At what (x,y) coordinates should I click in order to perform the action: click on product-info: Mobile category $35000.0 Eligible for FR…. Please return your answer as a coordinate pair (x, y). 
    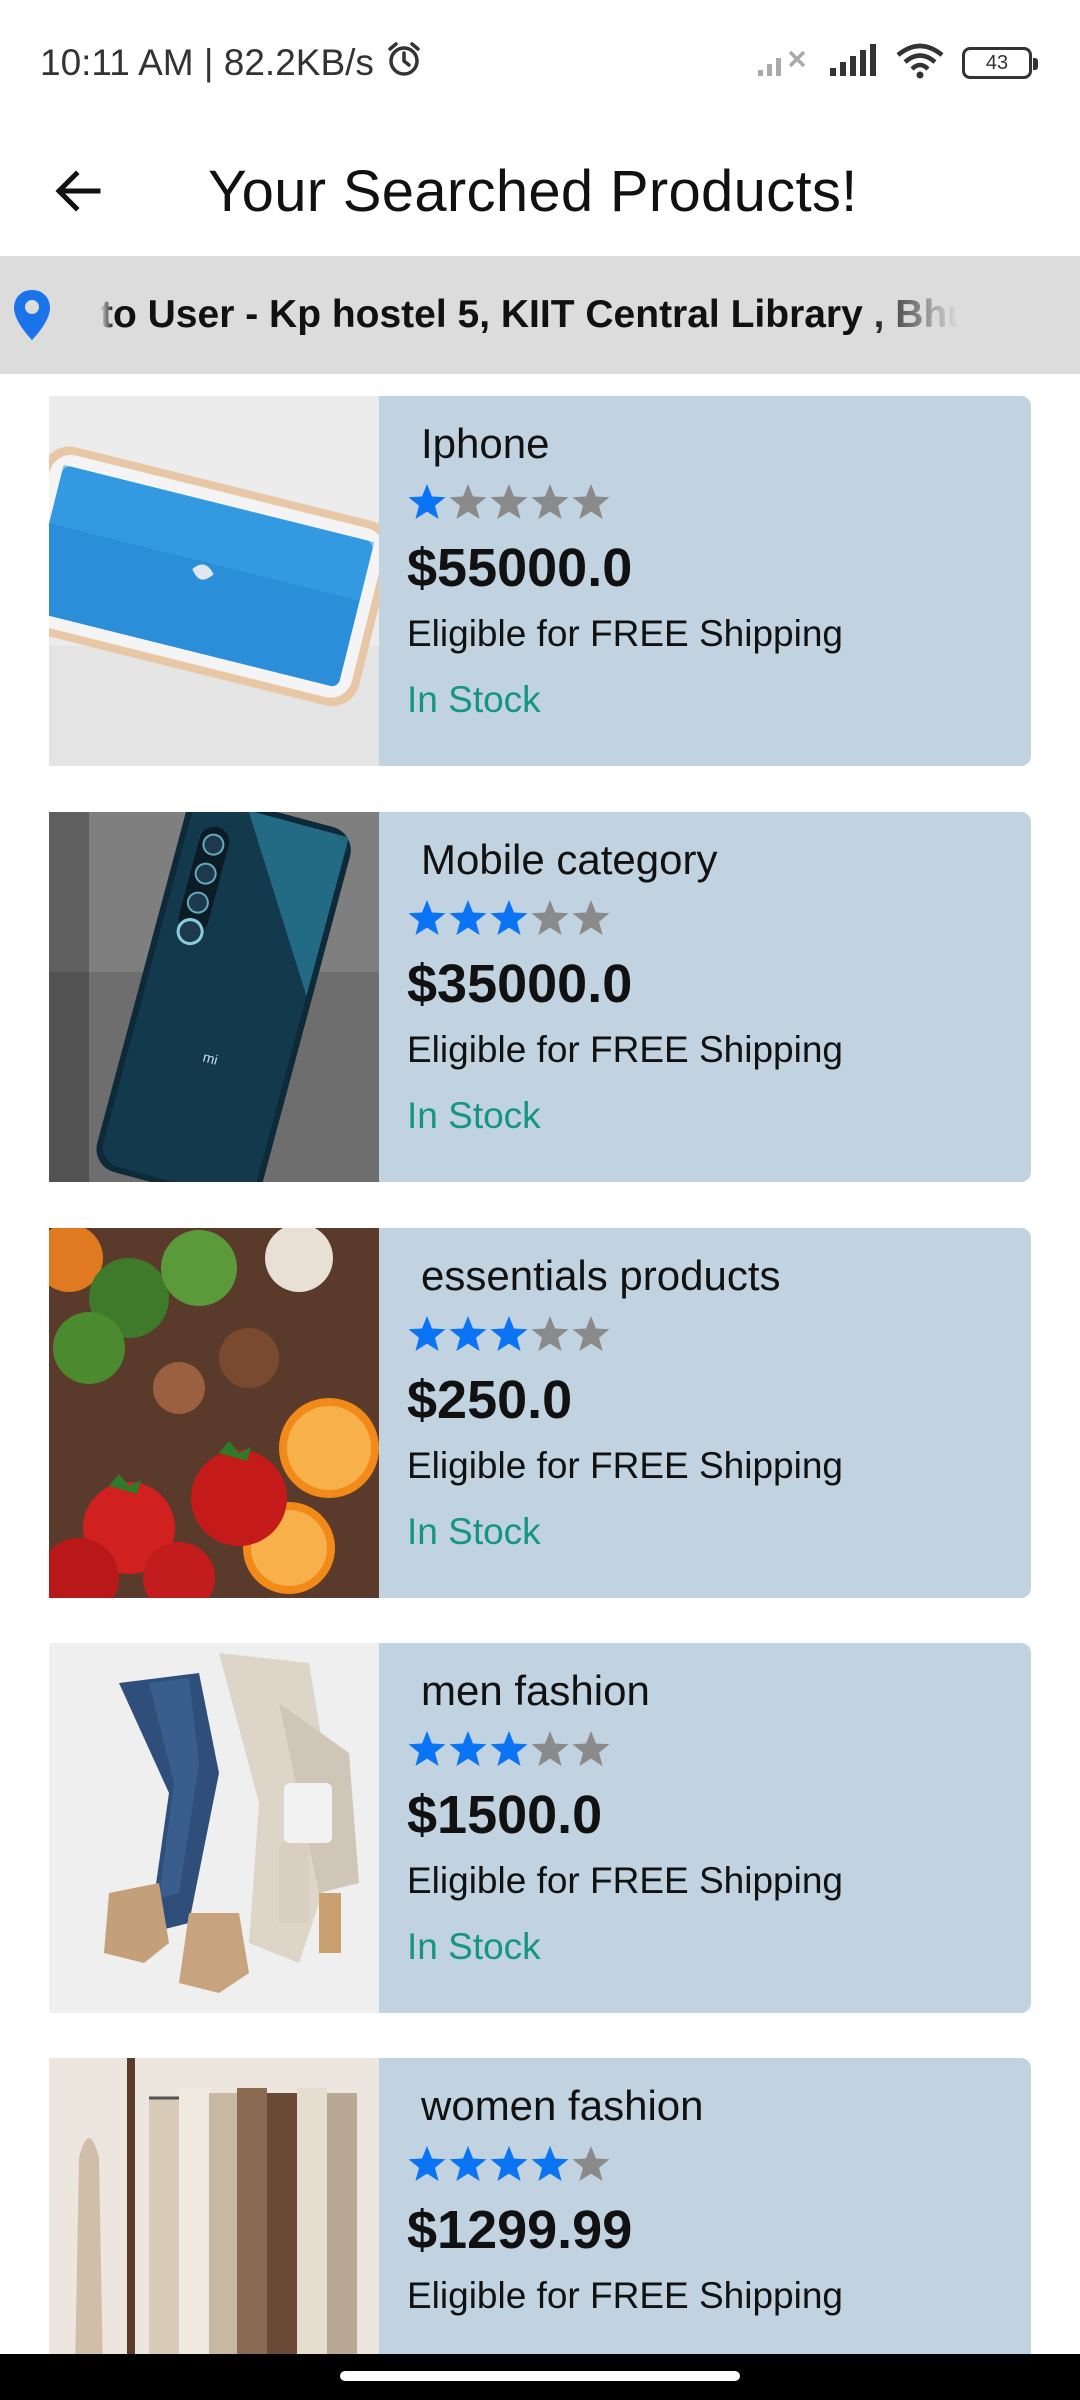
    Looking at the image, I should click on (611, 997).